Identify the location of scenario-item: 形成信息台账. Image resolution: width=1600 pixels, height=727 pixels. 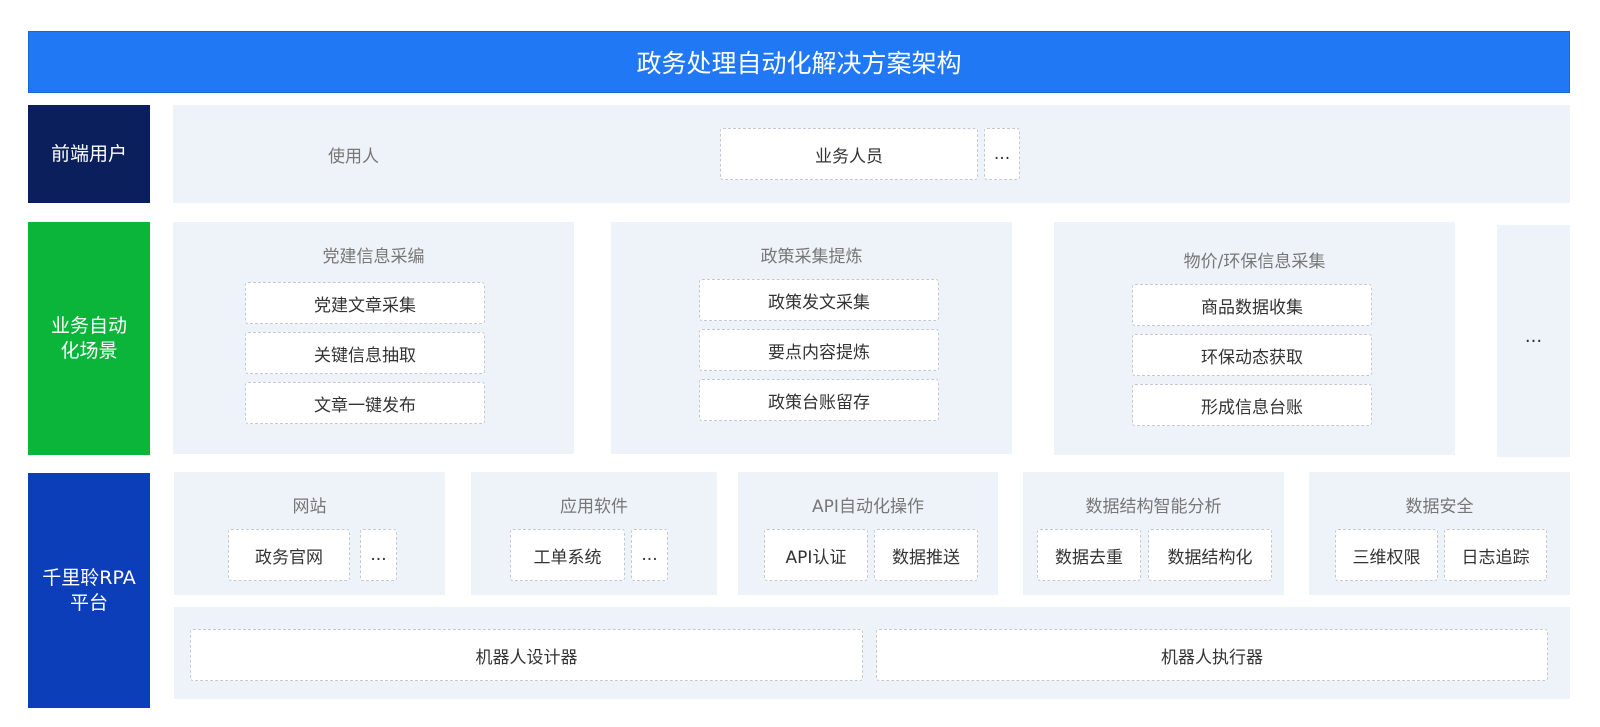
(1252, 405).